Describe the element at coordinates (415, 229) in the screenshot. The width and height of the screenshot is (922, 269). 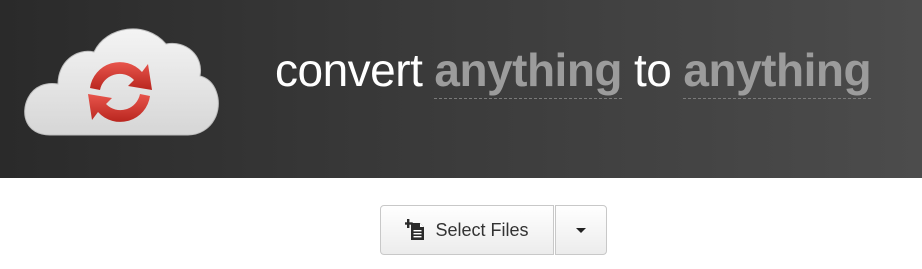
I see `add-file-icon` at that location.